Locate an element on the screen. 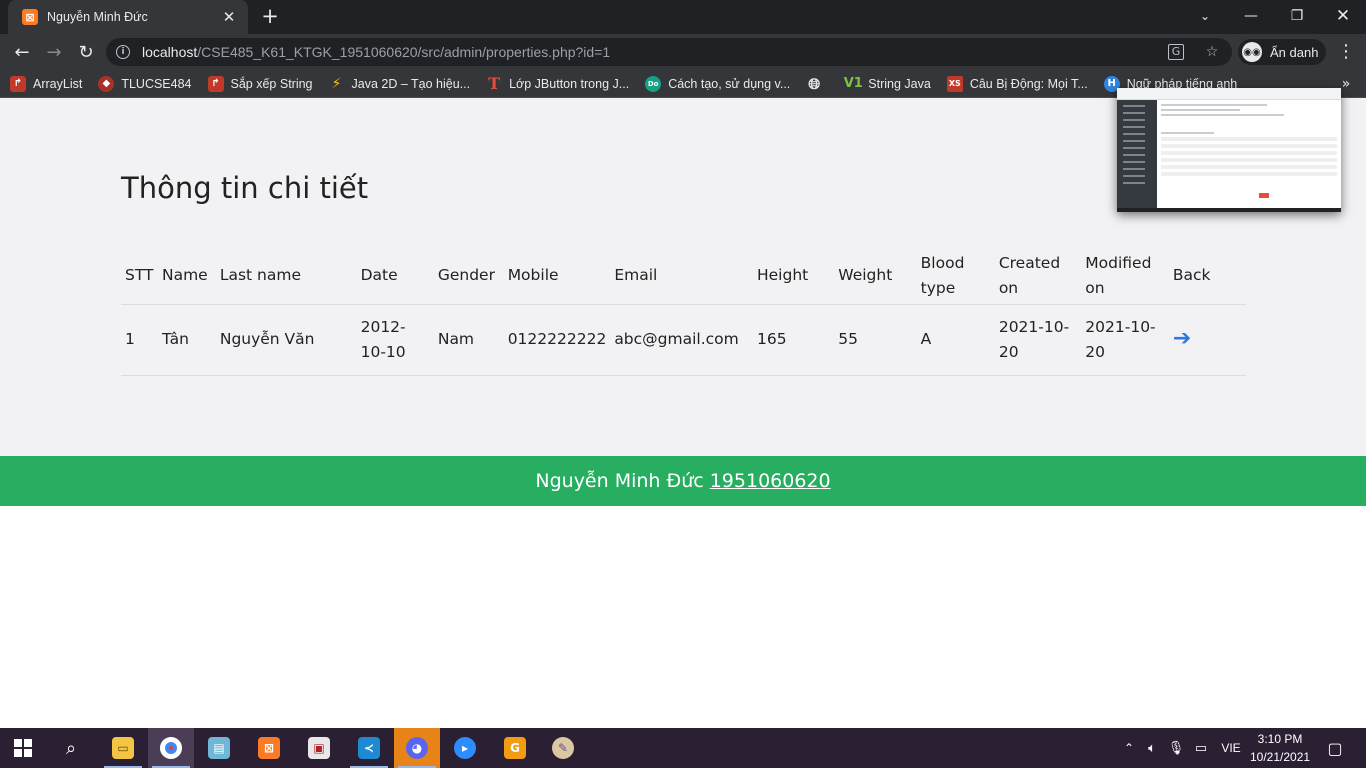 The image size is (1366, 768). back-arrow-icon: ➔ is located at coordinates (1182, 338).